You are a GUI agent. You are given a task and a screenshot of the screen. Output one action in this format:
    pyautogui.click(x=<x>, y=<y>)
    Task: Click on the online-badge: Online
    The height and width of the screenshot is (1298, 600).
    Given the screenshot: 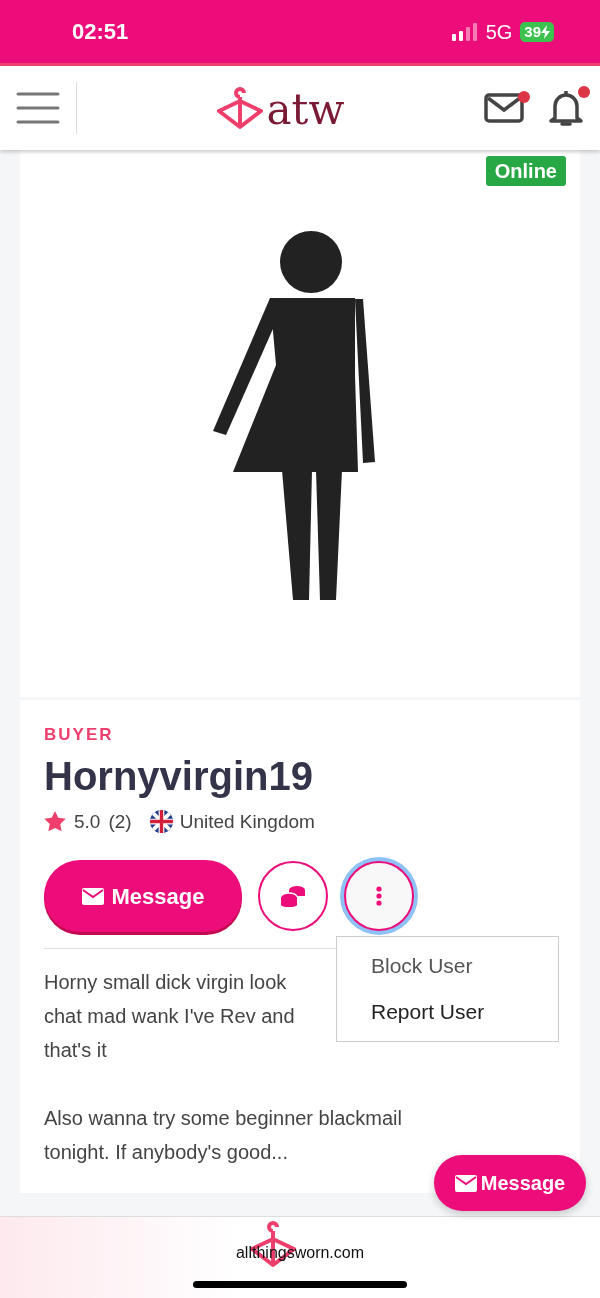 What is the action you would take?
    pyautogui.click(x=525, y=171)
    